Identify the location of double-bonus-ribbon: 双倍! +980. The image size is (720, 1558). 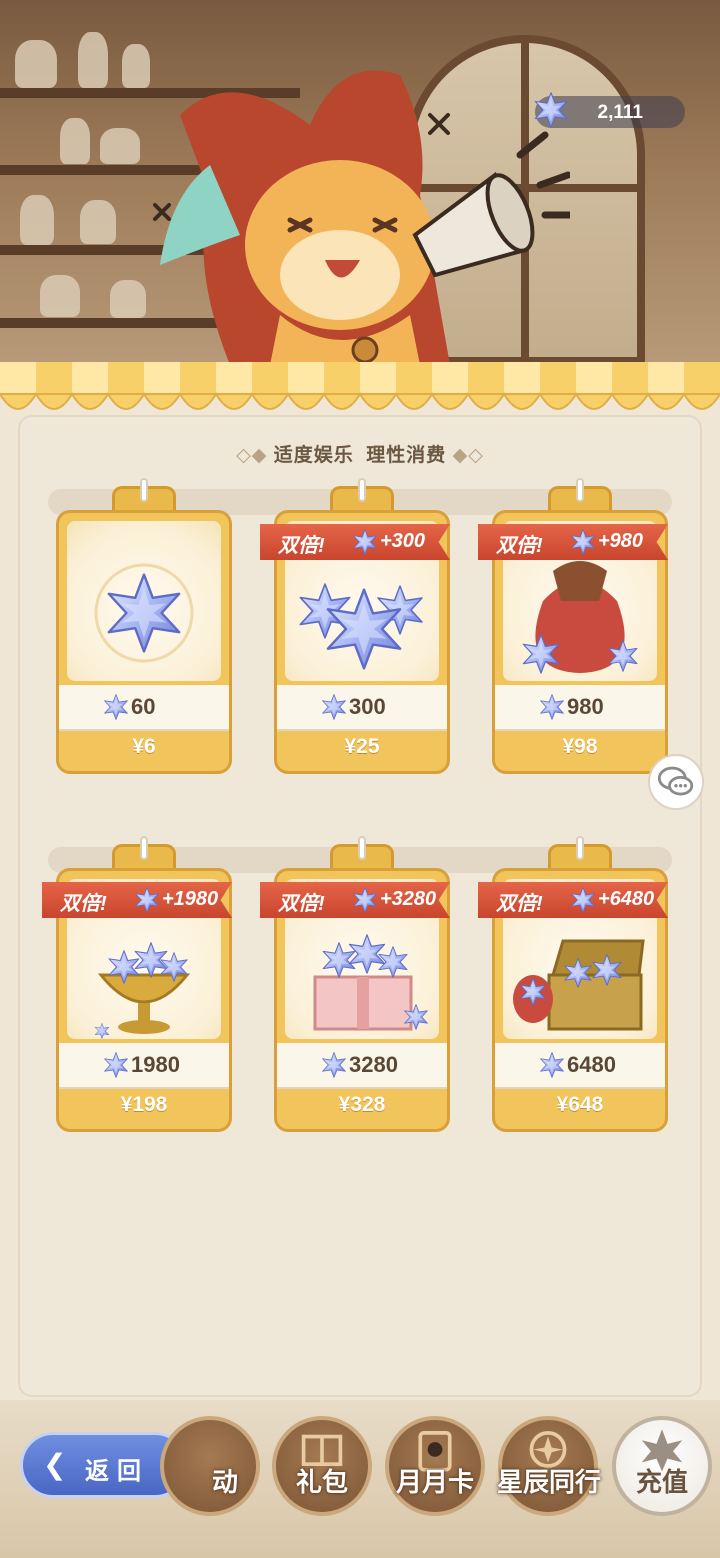
(576, 542).